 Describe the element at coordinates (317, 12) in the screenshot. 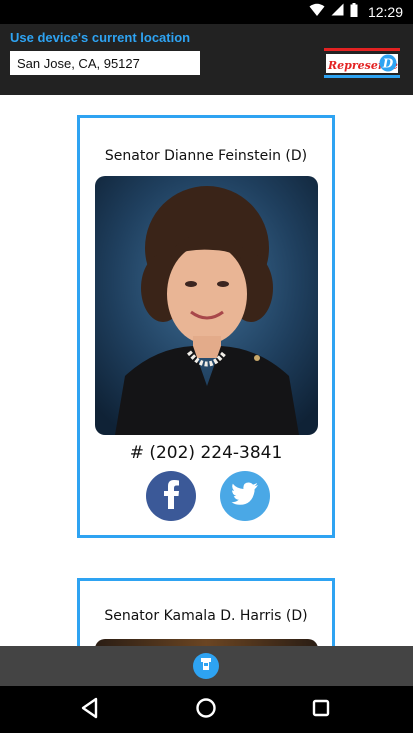

I see `wifi-icon` at that location.